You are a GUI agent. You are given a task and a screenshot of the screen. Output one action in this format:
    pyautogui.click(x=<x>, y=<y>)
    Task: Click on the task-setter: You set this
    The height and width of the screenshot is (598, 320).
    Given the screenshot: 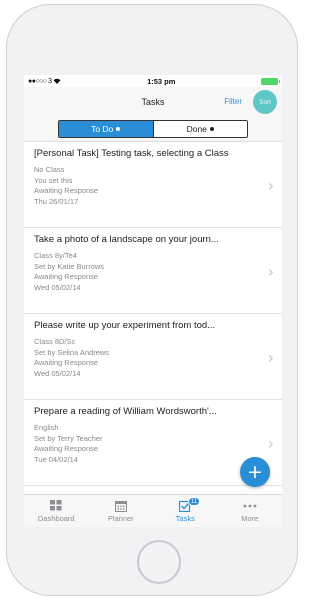 What is the action you would take?
    pyautogui.click(x=53, y=180)
    